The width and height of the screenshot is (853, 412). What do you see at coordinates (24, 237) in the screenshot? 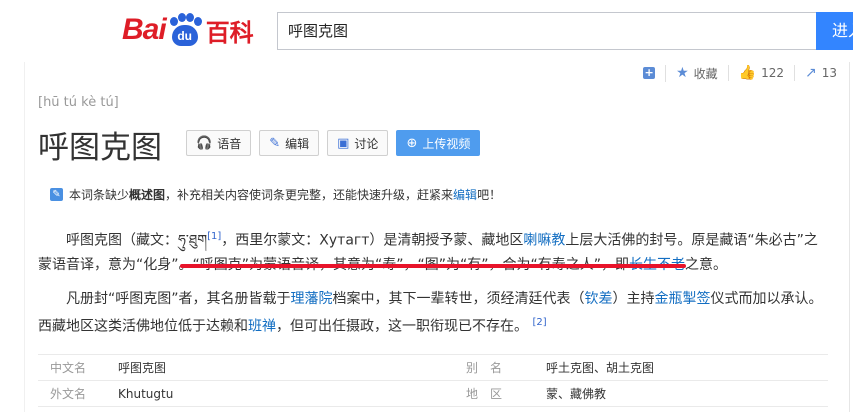
I see `left-divider` at bounding box center [24, 237].